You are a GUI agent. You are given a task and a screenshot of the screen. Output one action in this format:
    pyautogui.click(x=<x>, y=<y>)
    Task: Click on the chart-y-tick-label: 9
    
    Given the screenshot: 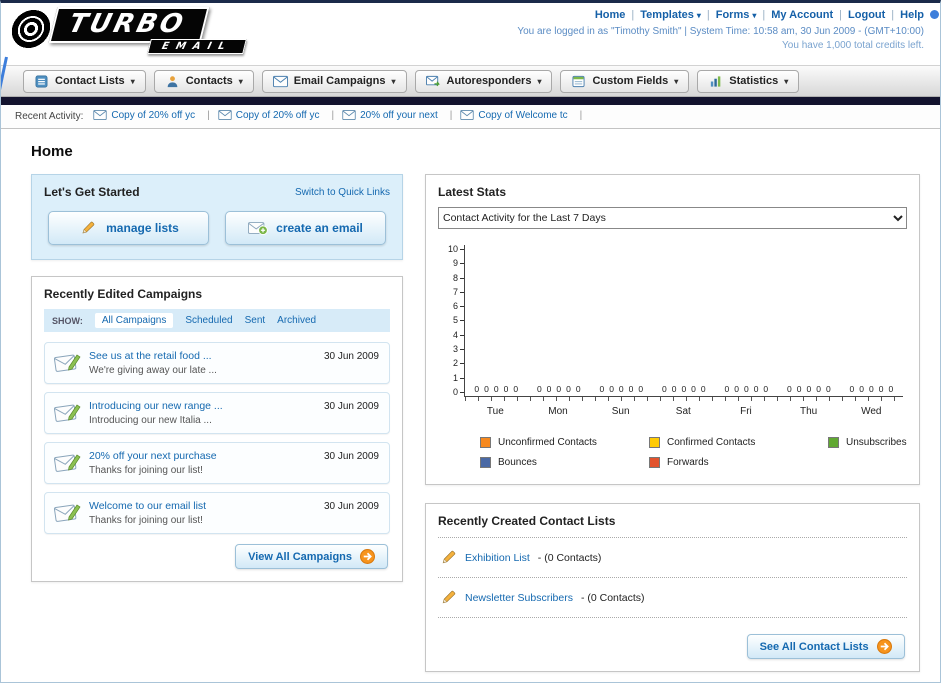 What is the action you would take?
    pyautogui.click(x=458, y=263)
    